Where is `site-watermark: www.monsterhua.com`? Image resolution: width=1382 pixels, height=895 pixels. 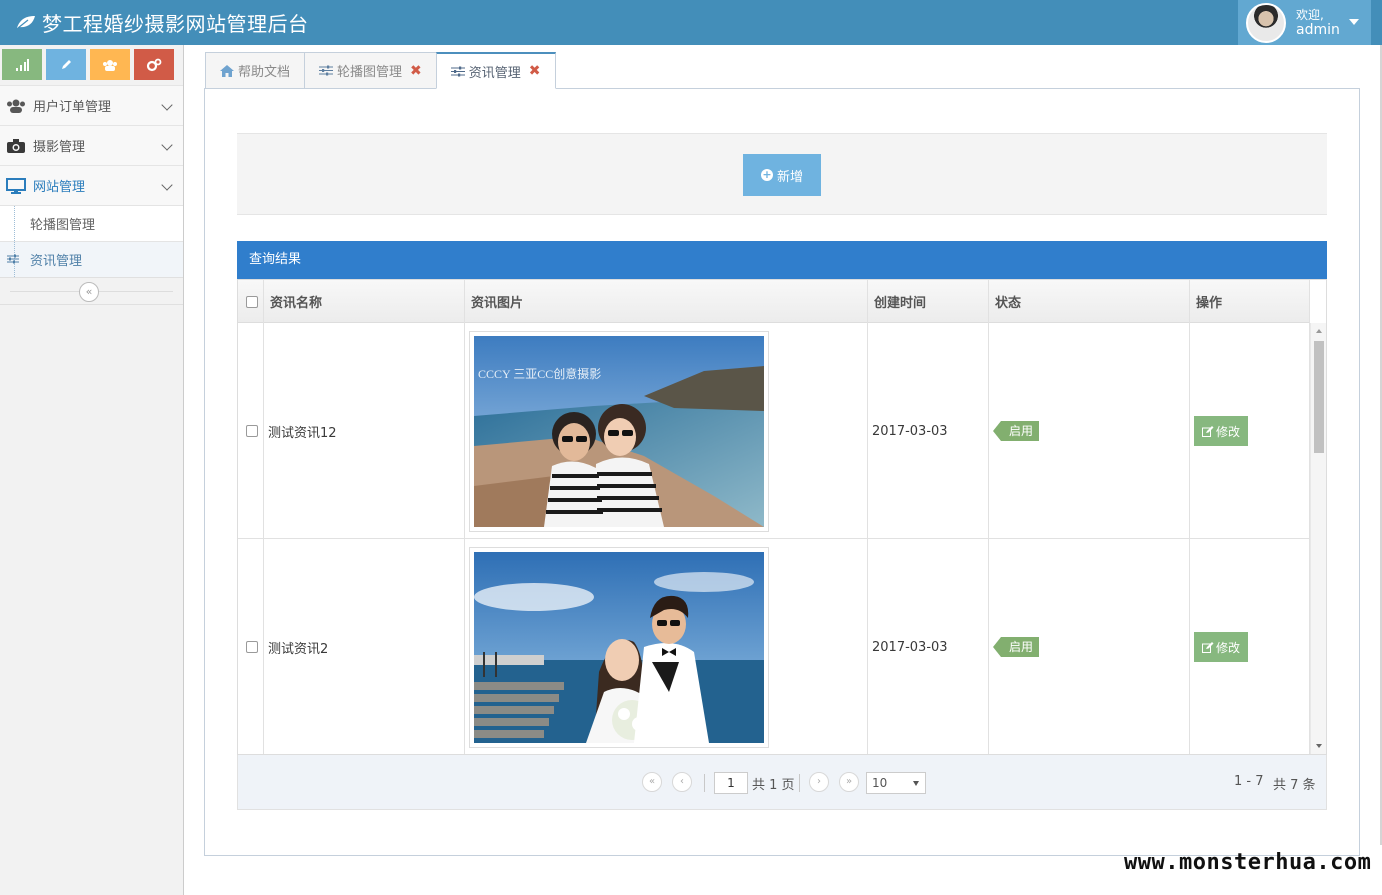 site-watermark: www.monsterhua.com is located at coordinates (1248, 862).